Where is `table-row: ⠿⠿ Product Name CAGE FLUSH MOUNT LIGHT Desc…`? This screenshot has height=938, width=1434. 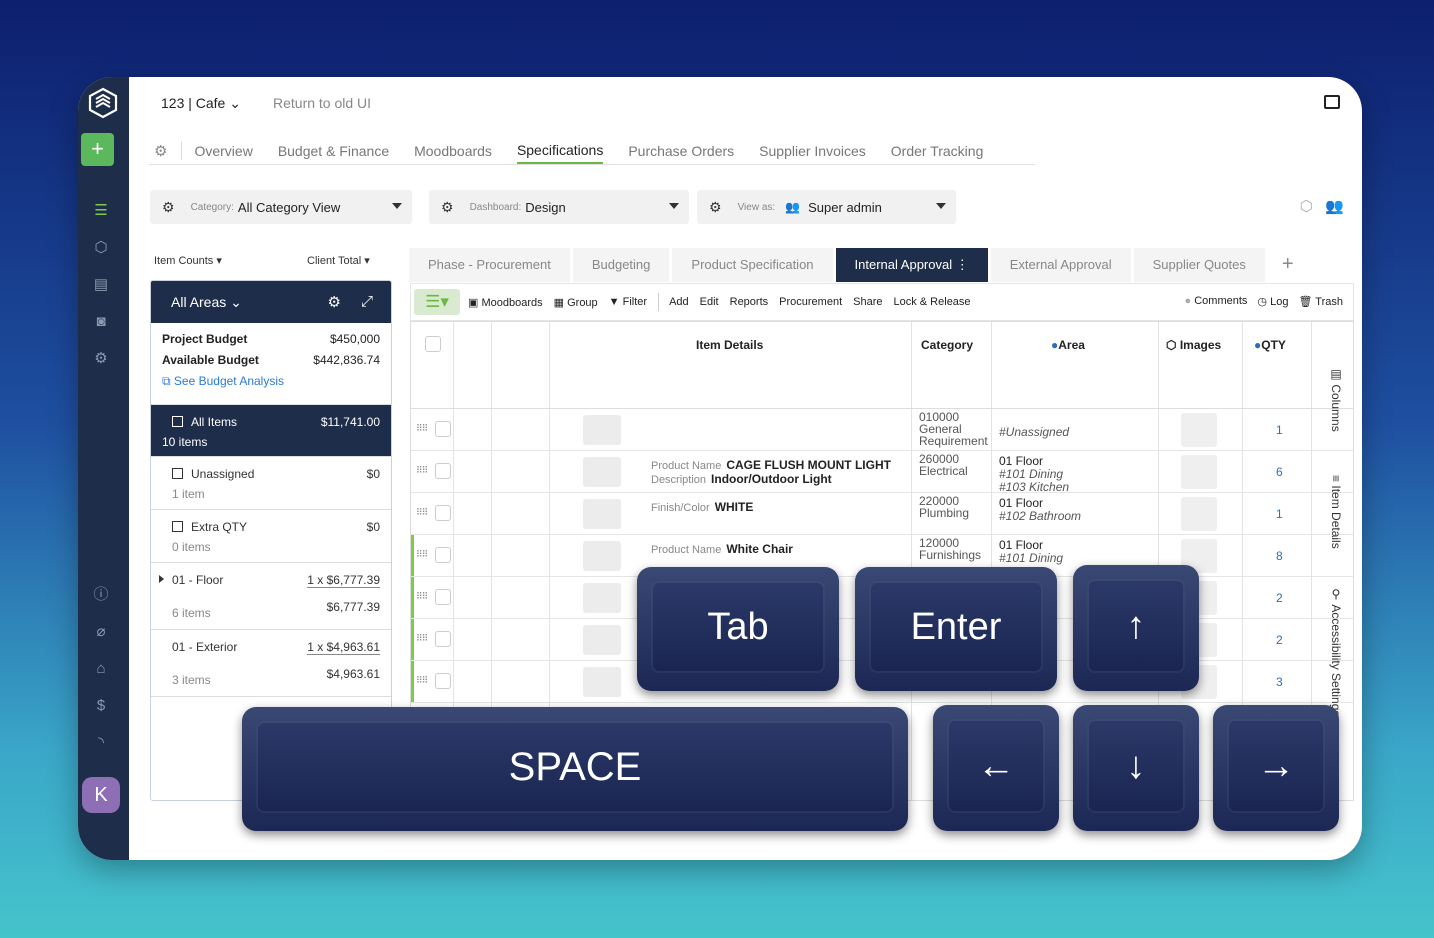
table-row: ⠿⠿ Product Name CAGE FLUSH MOUNT LIGHT Desc… is located at coordinates (882, 472).